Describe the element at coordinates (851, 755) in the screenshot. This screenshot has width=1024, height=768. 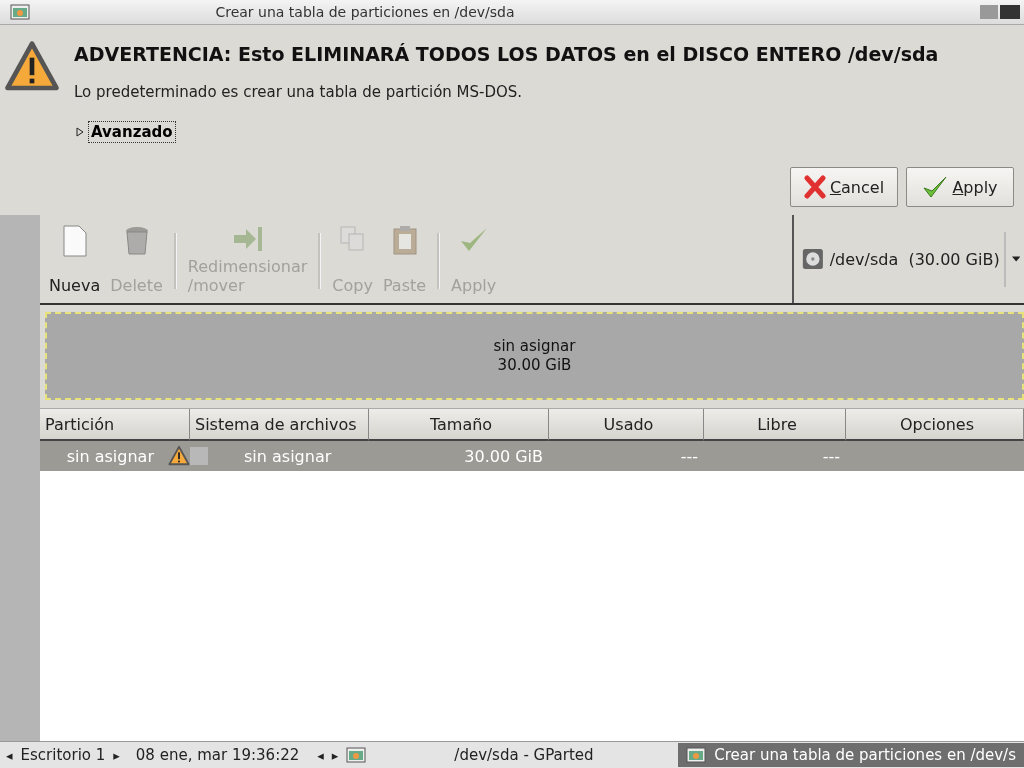
I see `task-button: Crear una tabla de particiones en /dev/s` at that location.